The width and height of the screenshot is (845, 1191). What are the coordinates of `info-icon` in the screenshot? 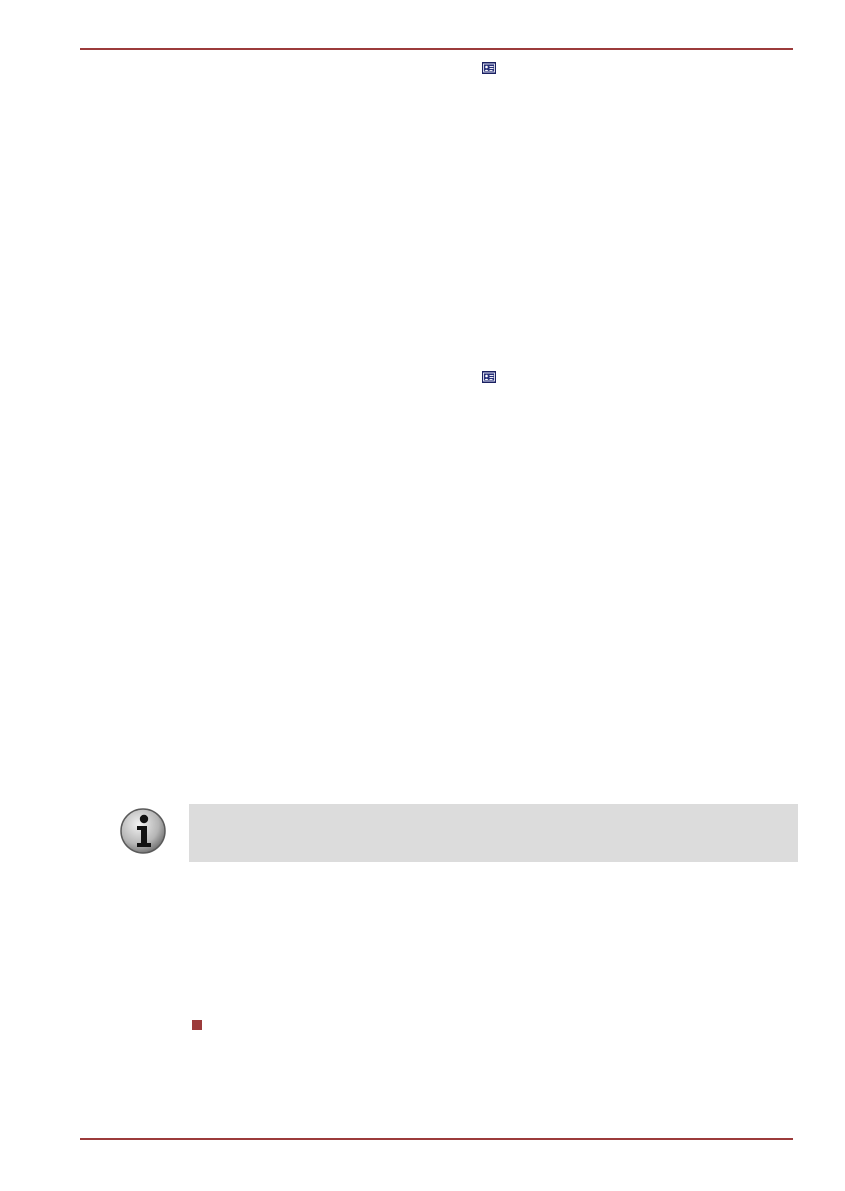 It's located at (143, 831).